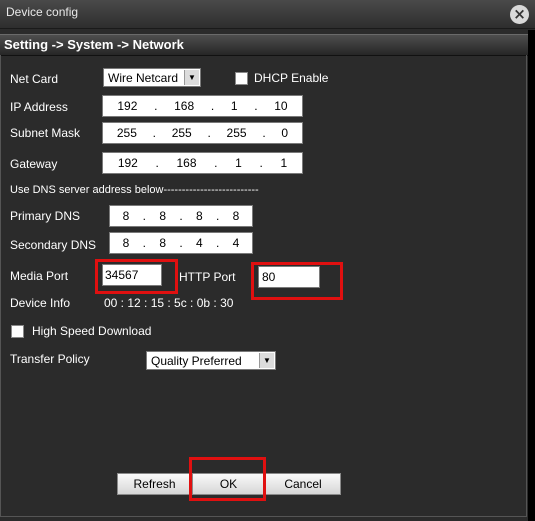 The image size is (535, 521). I want to click on primary-dns-octet-4: 8, so click(236, 216).